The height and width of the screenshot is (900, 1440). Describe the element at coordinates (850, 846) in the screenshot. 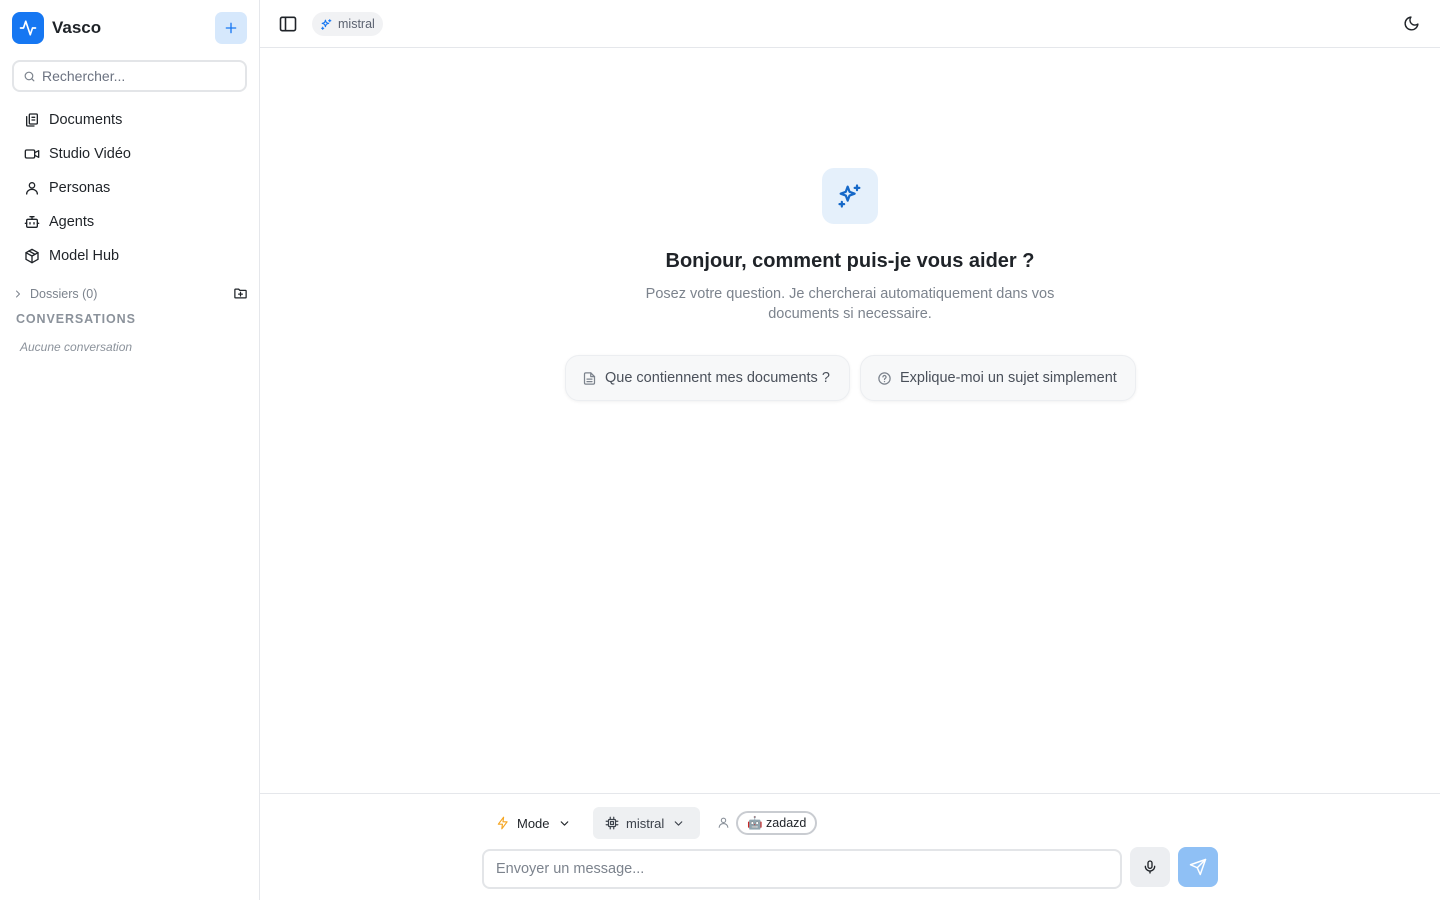

I see `composer: Mode mistral 🤖 zadazd` at that location.